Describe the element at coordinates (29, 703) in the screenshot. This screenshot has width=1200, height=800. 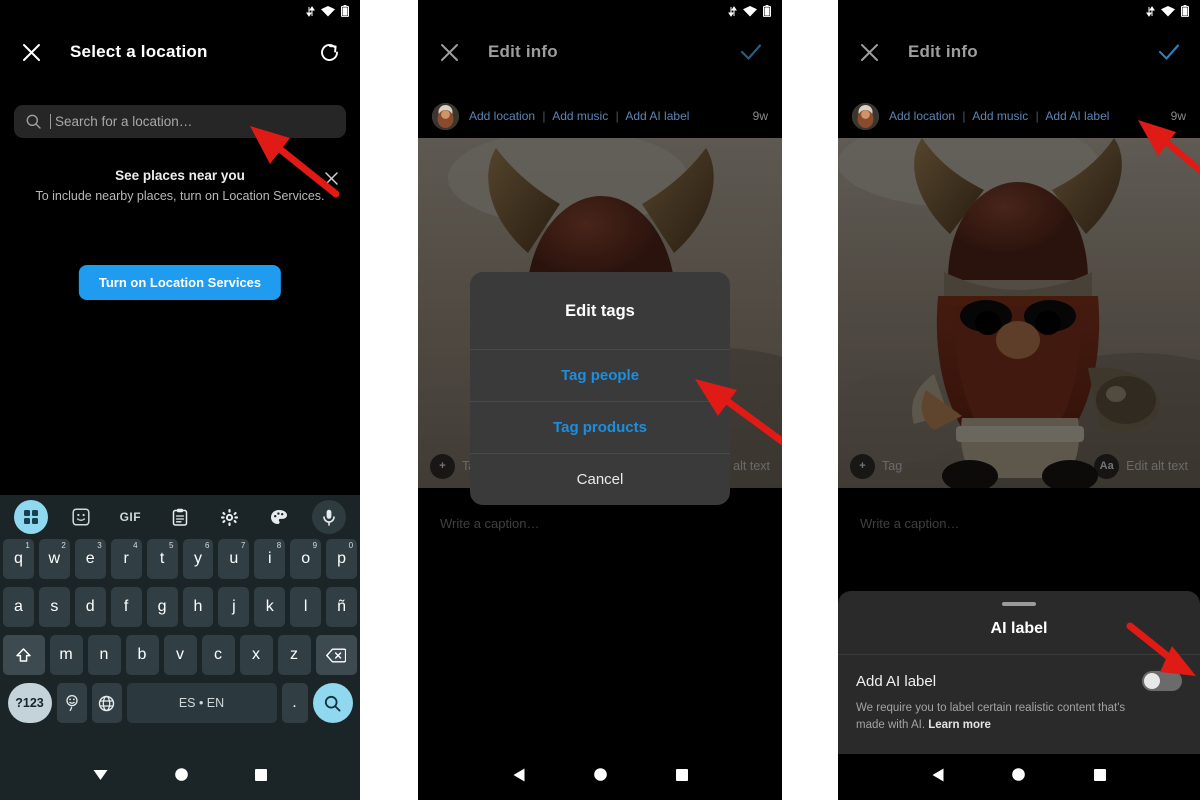
I see `symbols-key: ?123` at that location.